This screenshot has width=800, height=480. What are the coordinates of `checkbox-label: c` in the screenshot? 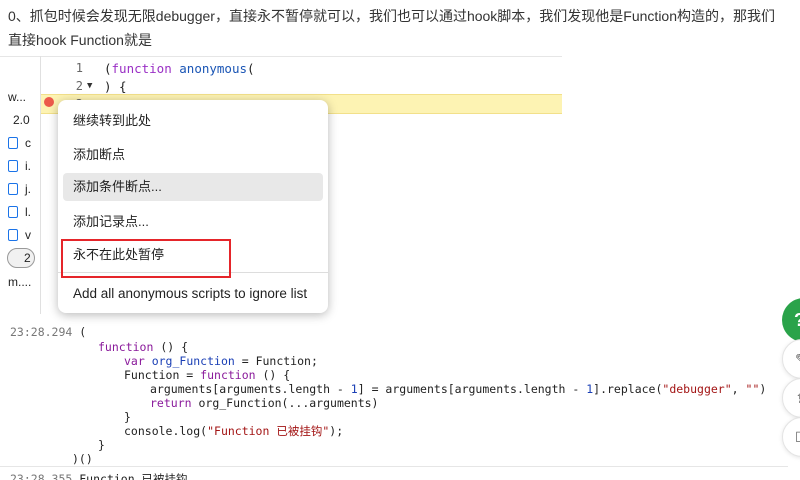 It's located at (28, 143).